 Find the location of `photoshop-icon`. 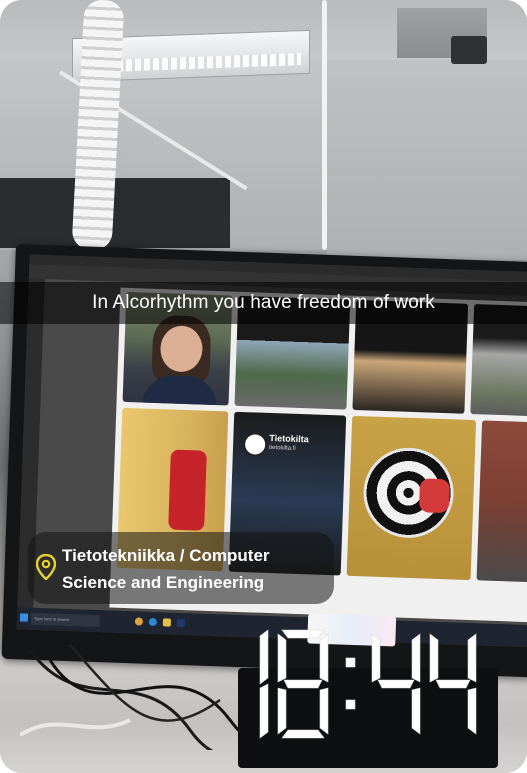

photoshop-icon is located at coordinates (181, 623).